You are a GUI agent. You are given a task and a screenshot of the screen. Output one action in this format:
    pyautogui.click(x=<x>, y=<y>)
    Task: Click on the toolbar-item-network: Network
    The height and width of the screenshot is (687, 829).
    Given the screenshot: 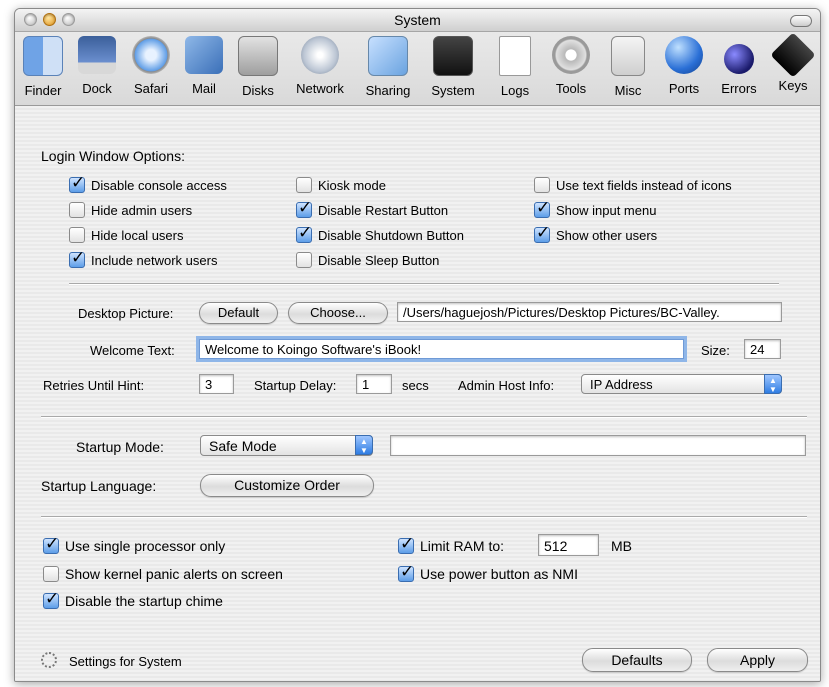 What is the action you would take?
    pyautogui.click(x=320, y=66)
    